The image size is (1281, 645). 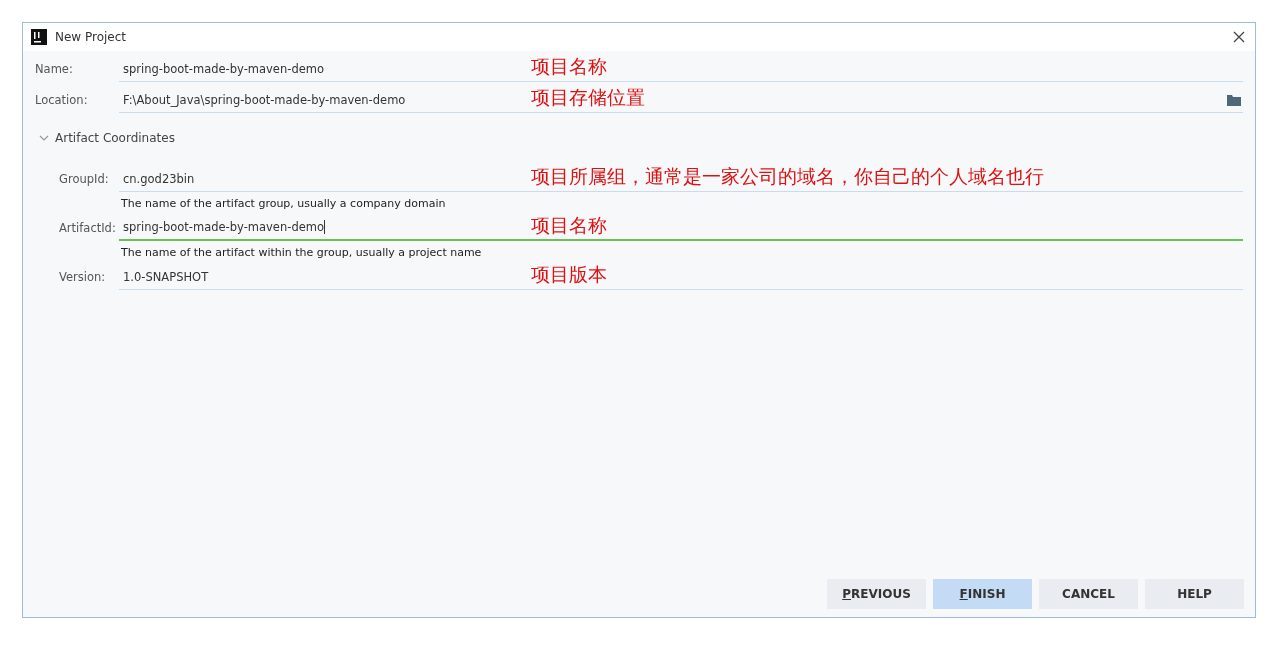 I want to click on annotation-text: 项目所属组，通常是一家公司的域名，你自己的个人域名也行, so click(x=787, y=176).